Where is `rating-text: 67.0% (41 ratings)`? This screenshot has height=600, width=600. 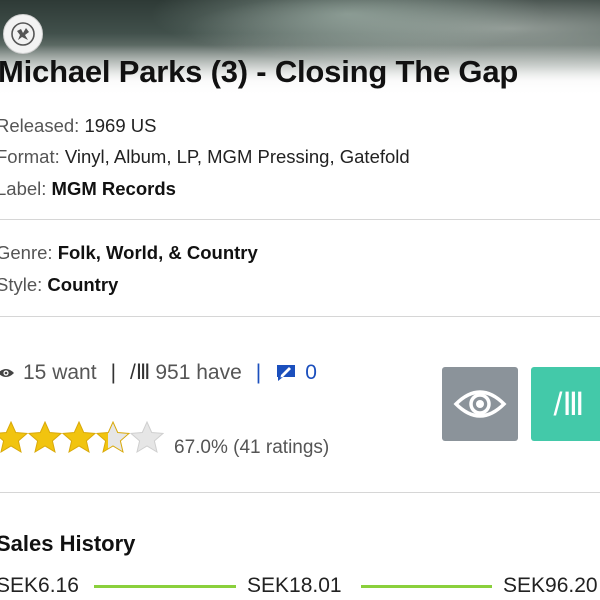 rating-text: 67.0% (41 ratings) is located at coordinates (252, 447).